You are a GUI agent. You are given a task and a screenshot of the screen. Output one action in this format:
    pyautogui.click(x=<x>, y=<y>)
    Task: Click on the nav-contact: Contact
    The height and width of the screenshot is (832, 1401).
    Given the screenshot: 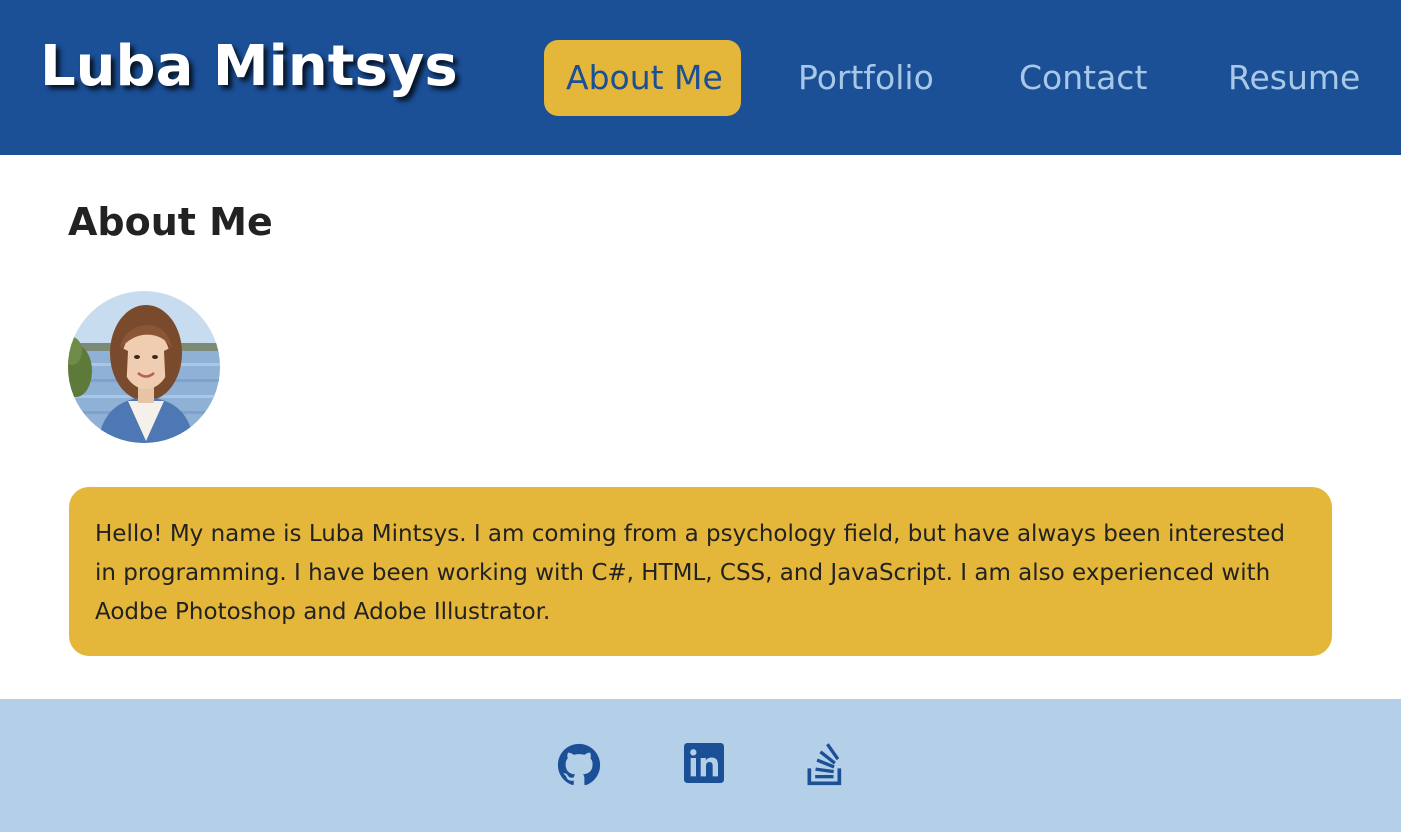 What is the action you would take?
    pyautogui.click(x=1083, y=78)
    